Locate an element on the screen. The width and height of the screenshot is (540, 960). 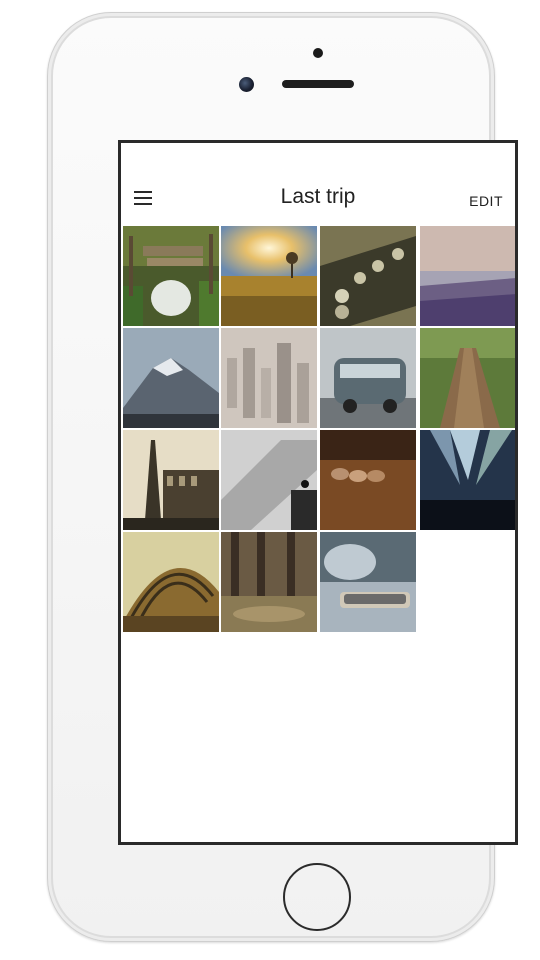
vw-van-photo is located at coordinates (368, 378).